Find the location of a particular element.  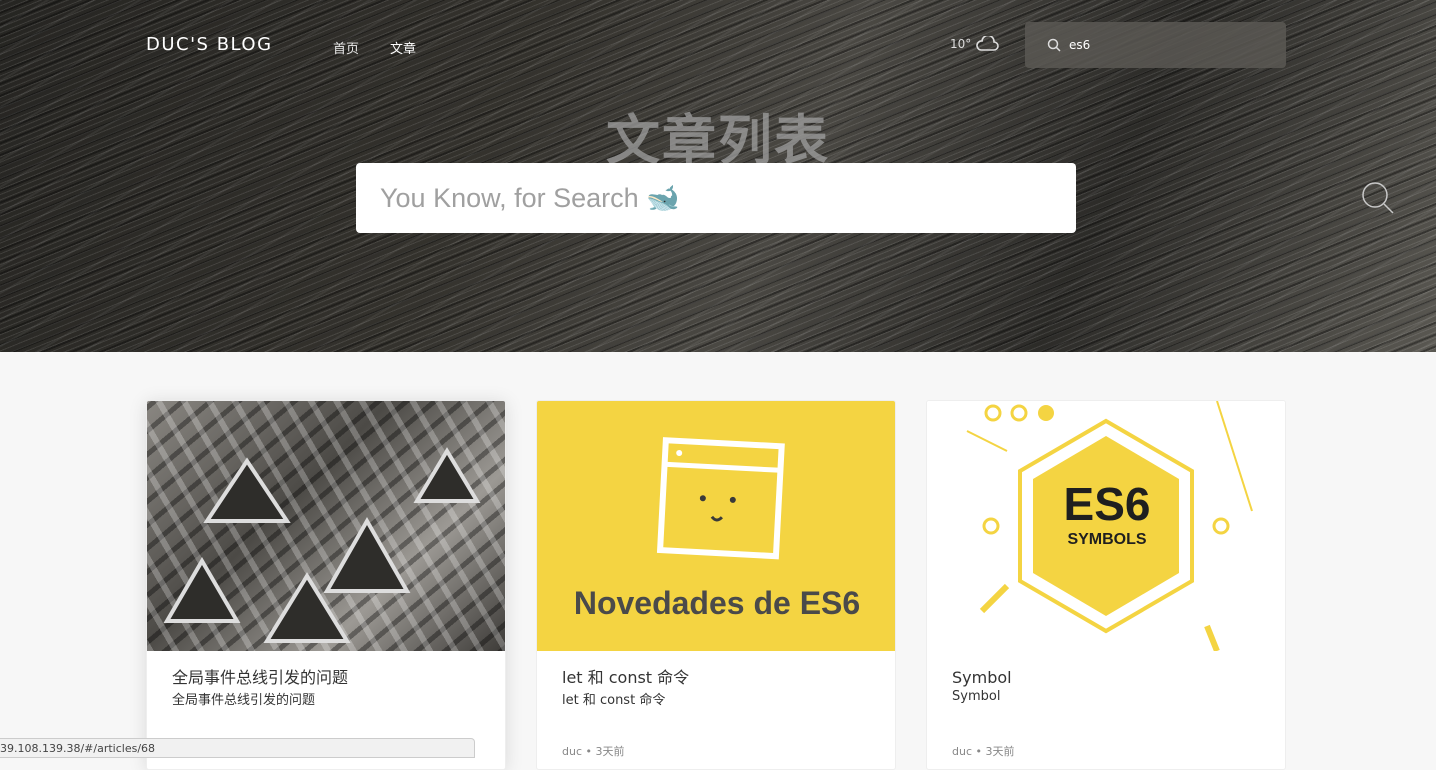

article-card: ES6 SYMBOLS Symbol Symbol duc • 3天前 is located at coordinates (1106, 585).